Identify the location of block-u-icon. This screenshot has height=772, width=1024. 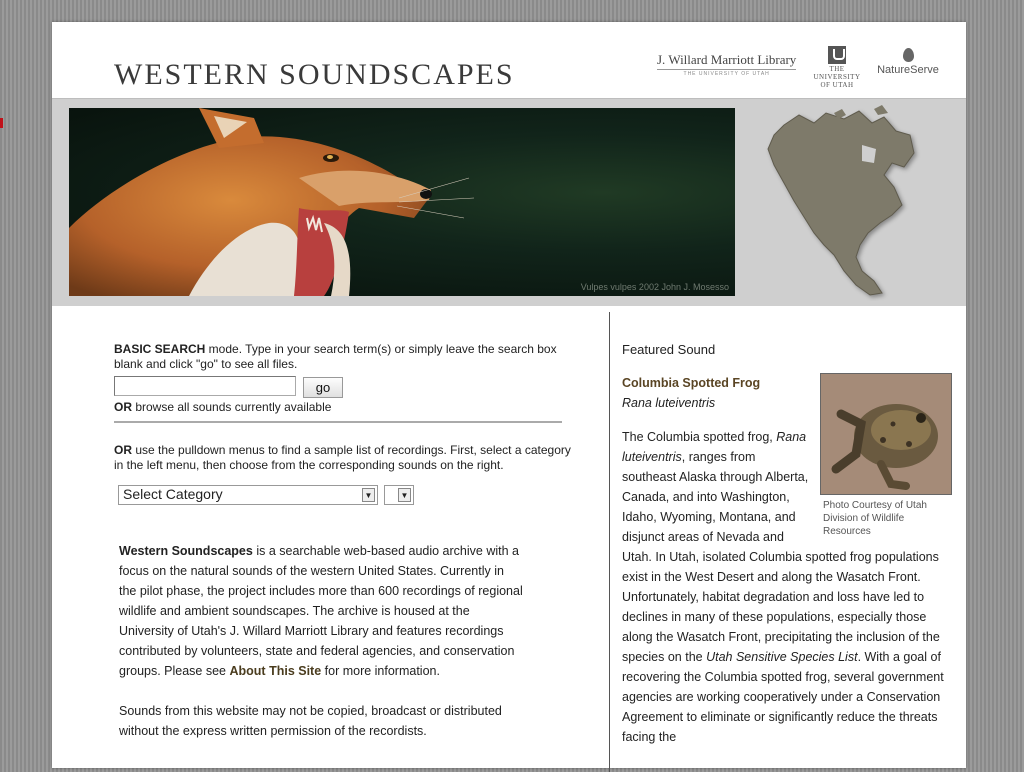
(837, 55).